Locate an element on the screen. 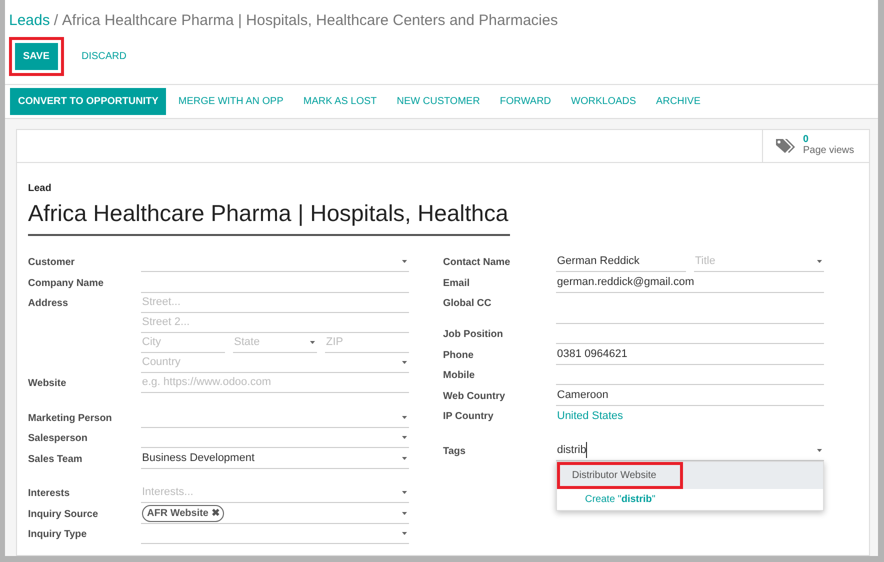 Image resolution: width=884 pixels, height=562 pixels. country-link: United States is located at coordinates (590, 416).